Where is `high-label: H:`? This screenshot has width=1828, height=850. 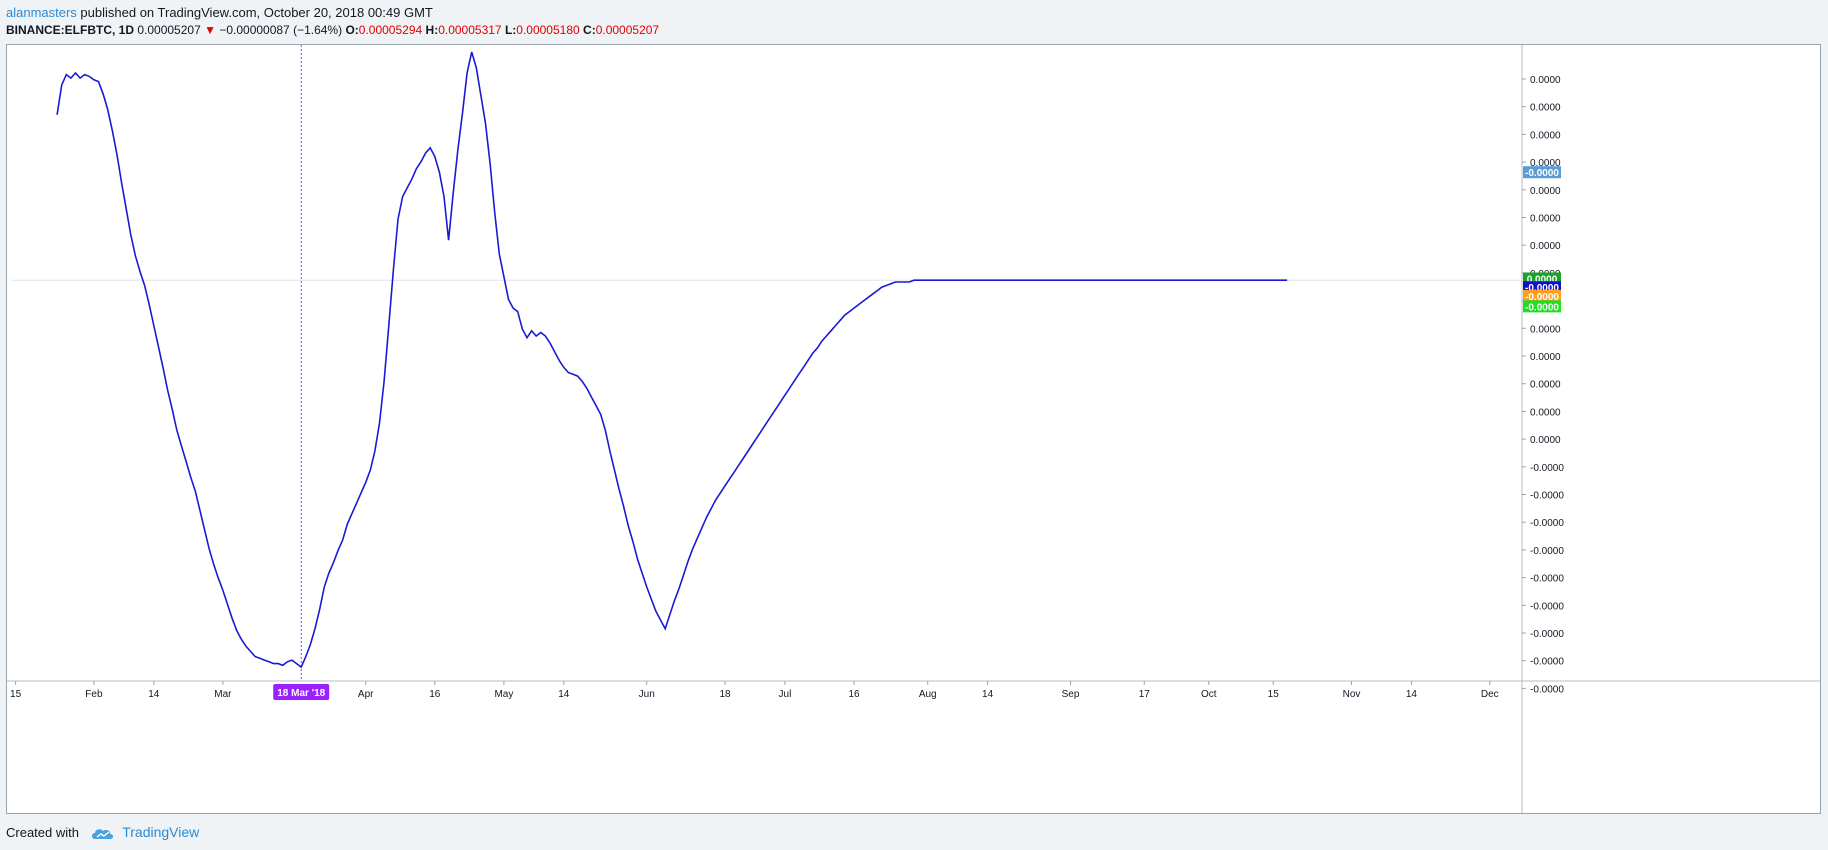
high-label: H: is located at coordinates (432, 30).